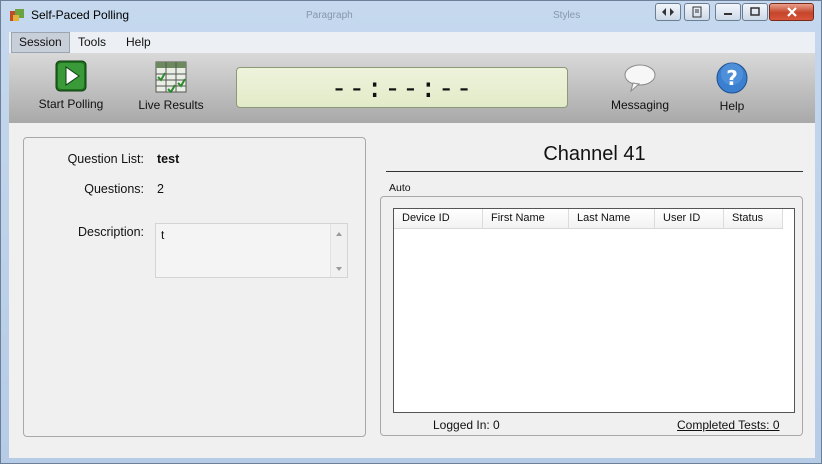 This screenshot has width=822, height=464. What do you see at coordinates (594, 154) in the screenshot?
I see `channel-title: Channel 41` at bounding box center [594, 154].